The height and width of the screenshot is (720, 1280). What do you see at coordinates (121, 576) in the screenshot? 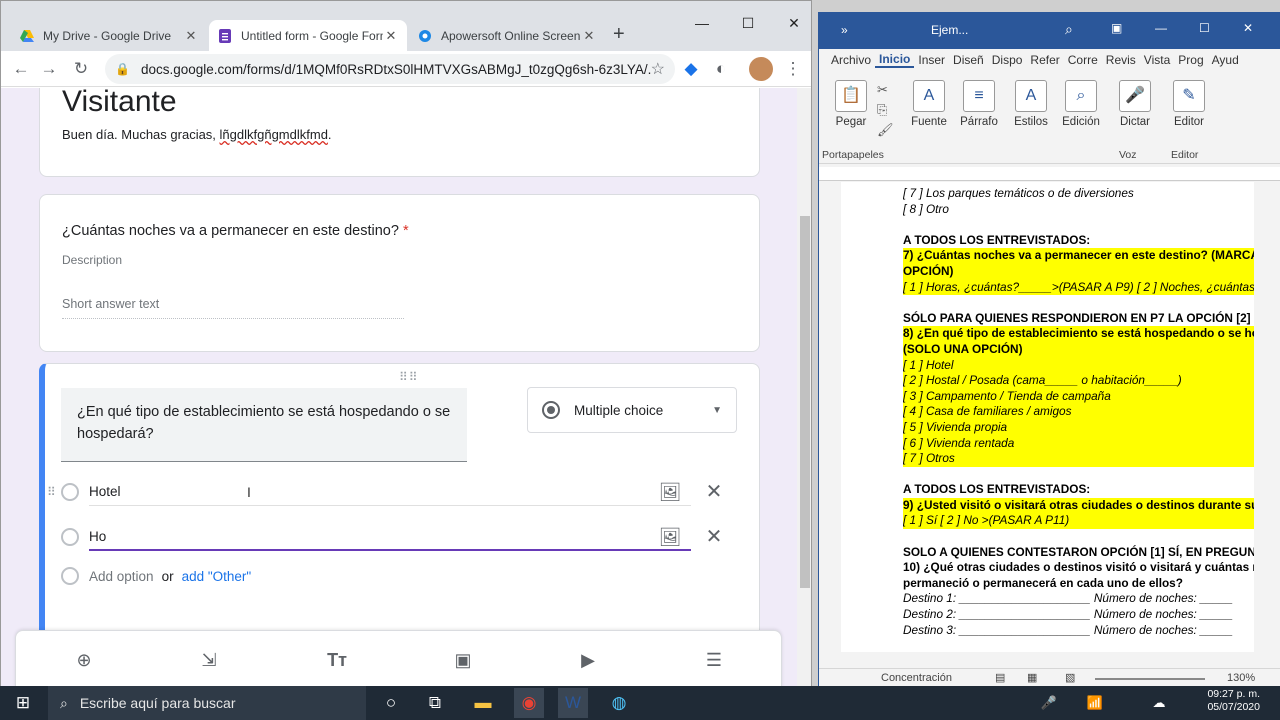
I see `add-option-link: Add option` at bounding box center [121, 576].